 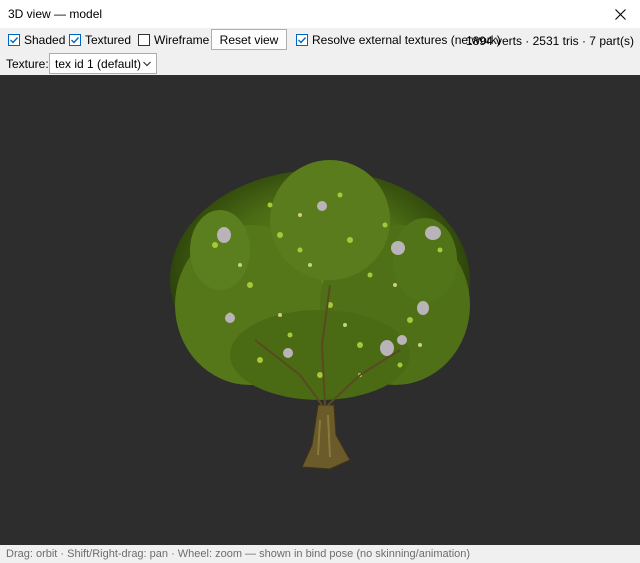 What do you see at coordinates (549, 41) in the screenshot?
I see `mesh-stats: 1894 verts · 2531 tris · 7 part(s)` at bounding box center [549, 41].